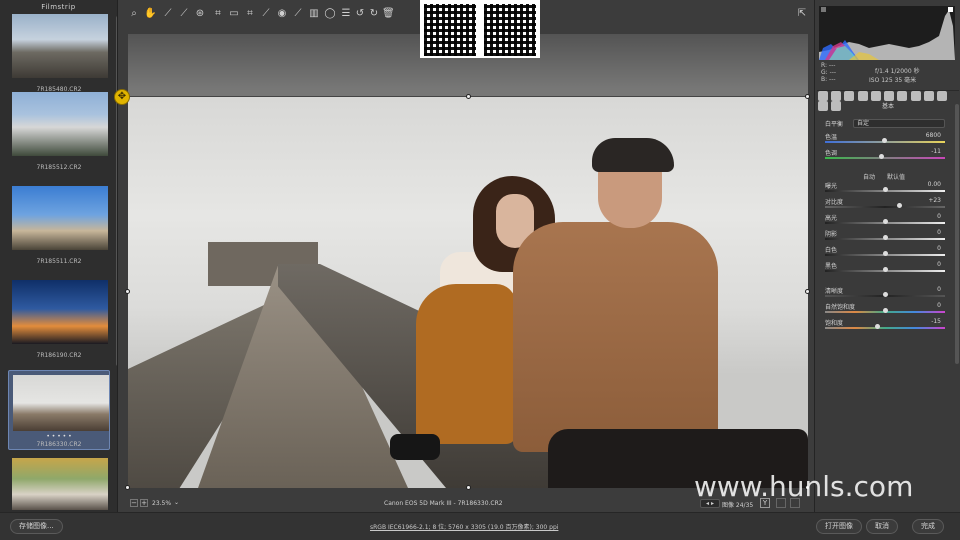 The image size is (960, 540). Describe the element at coordinates (134, 503) in the screenshot. I see `zoom-out-icon: −` at that location.